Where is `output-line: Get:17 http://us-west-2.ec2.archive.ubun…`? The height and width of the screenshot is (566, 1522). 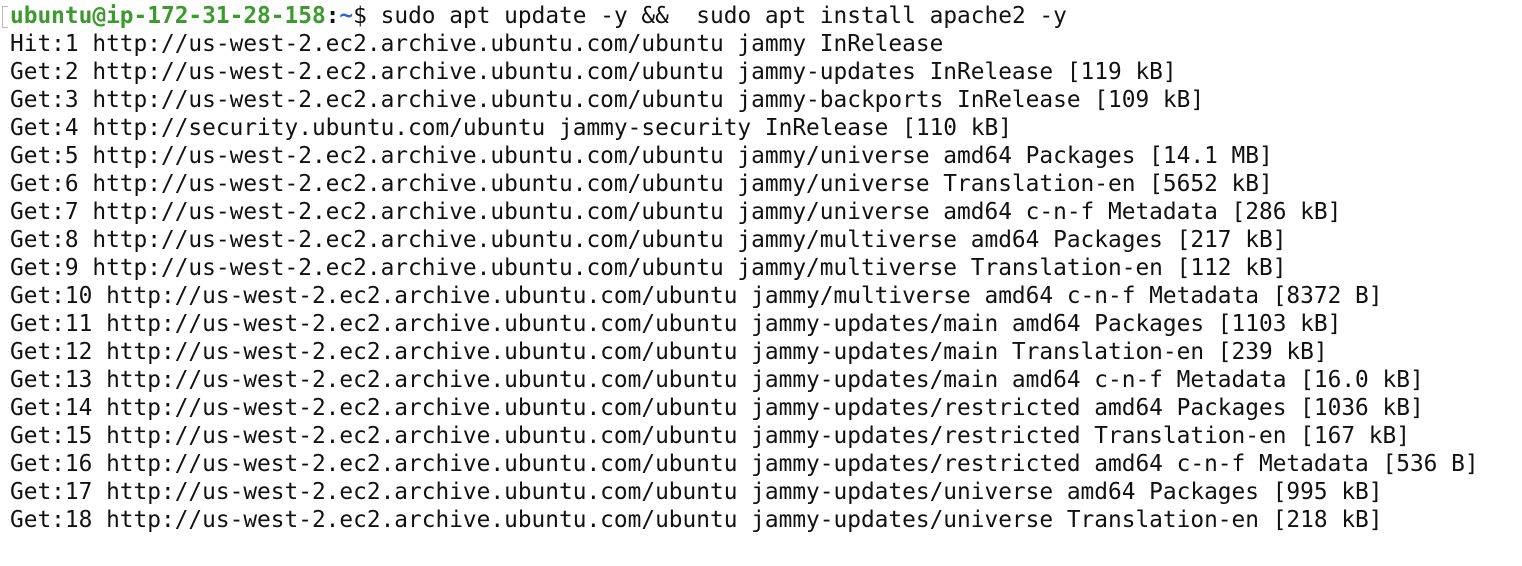
output-line: Get:17 http://us-west-2.ec2.archive.ubun… is located at coordinates (696, 492).